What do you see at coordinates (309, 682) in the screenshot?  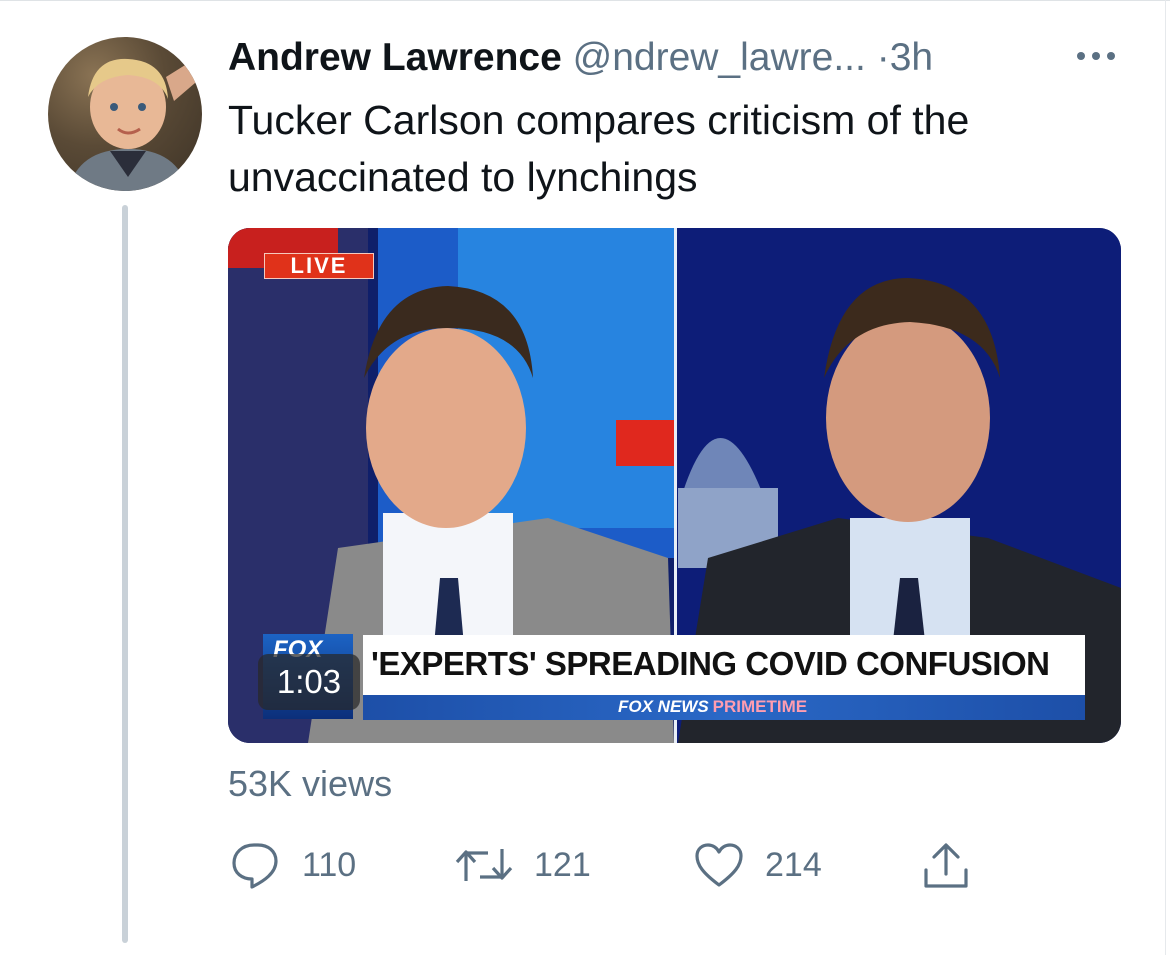 I see `video-duration-badge: 1:03` at bounding box center [309, 682].